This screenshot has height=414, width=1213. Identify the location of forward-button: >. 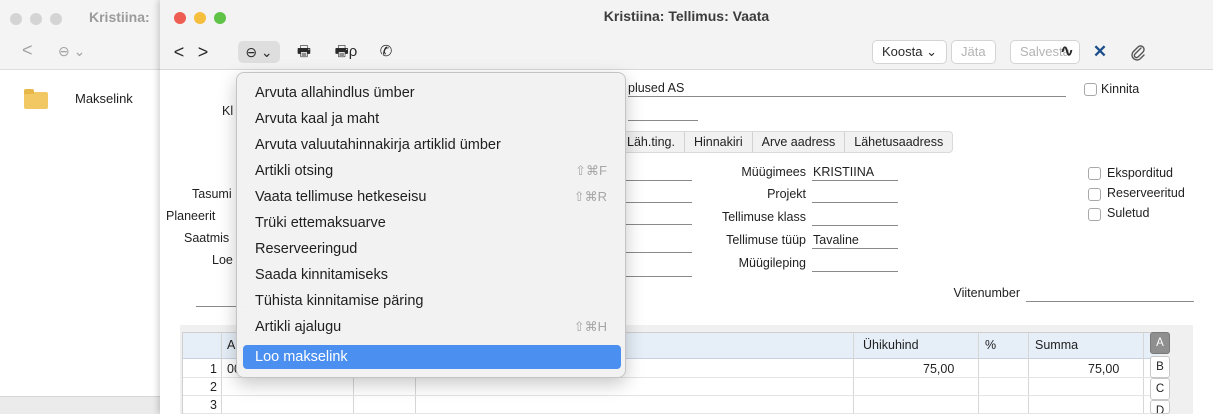
(203, 52).